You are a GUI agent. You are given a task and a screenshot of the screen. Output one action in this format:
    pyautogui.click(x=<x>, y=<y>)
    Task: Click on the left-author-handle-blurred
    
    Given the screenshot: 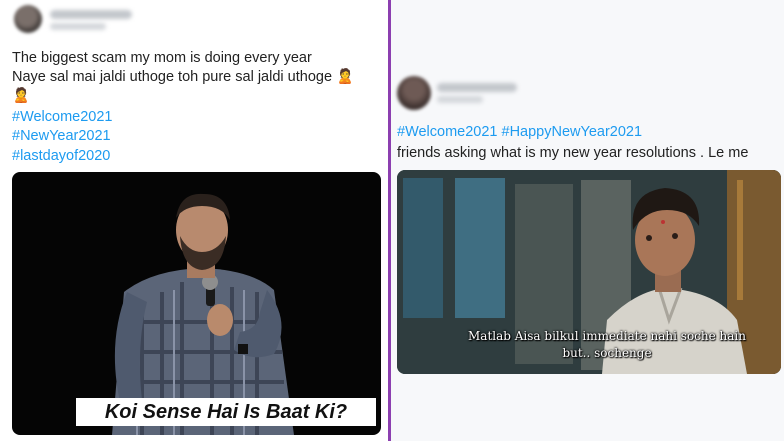 What is the action you would take?
    pyautogui.click(x=78, y=26)
    